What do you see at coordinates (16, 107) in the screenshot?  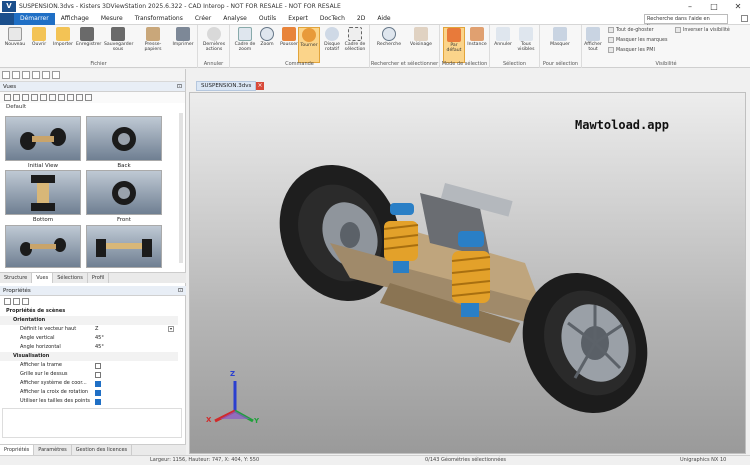 I see `views-default-group: Default` at bounding box center [16, 107].